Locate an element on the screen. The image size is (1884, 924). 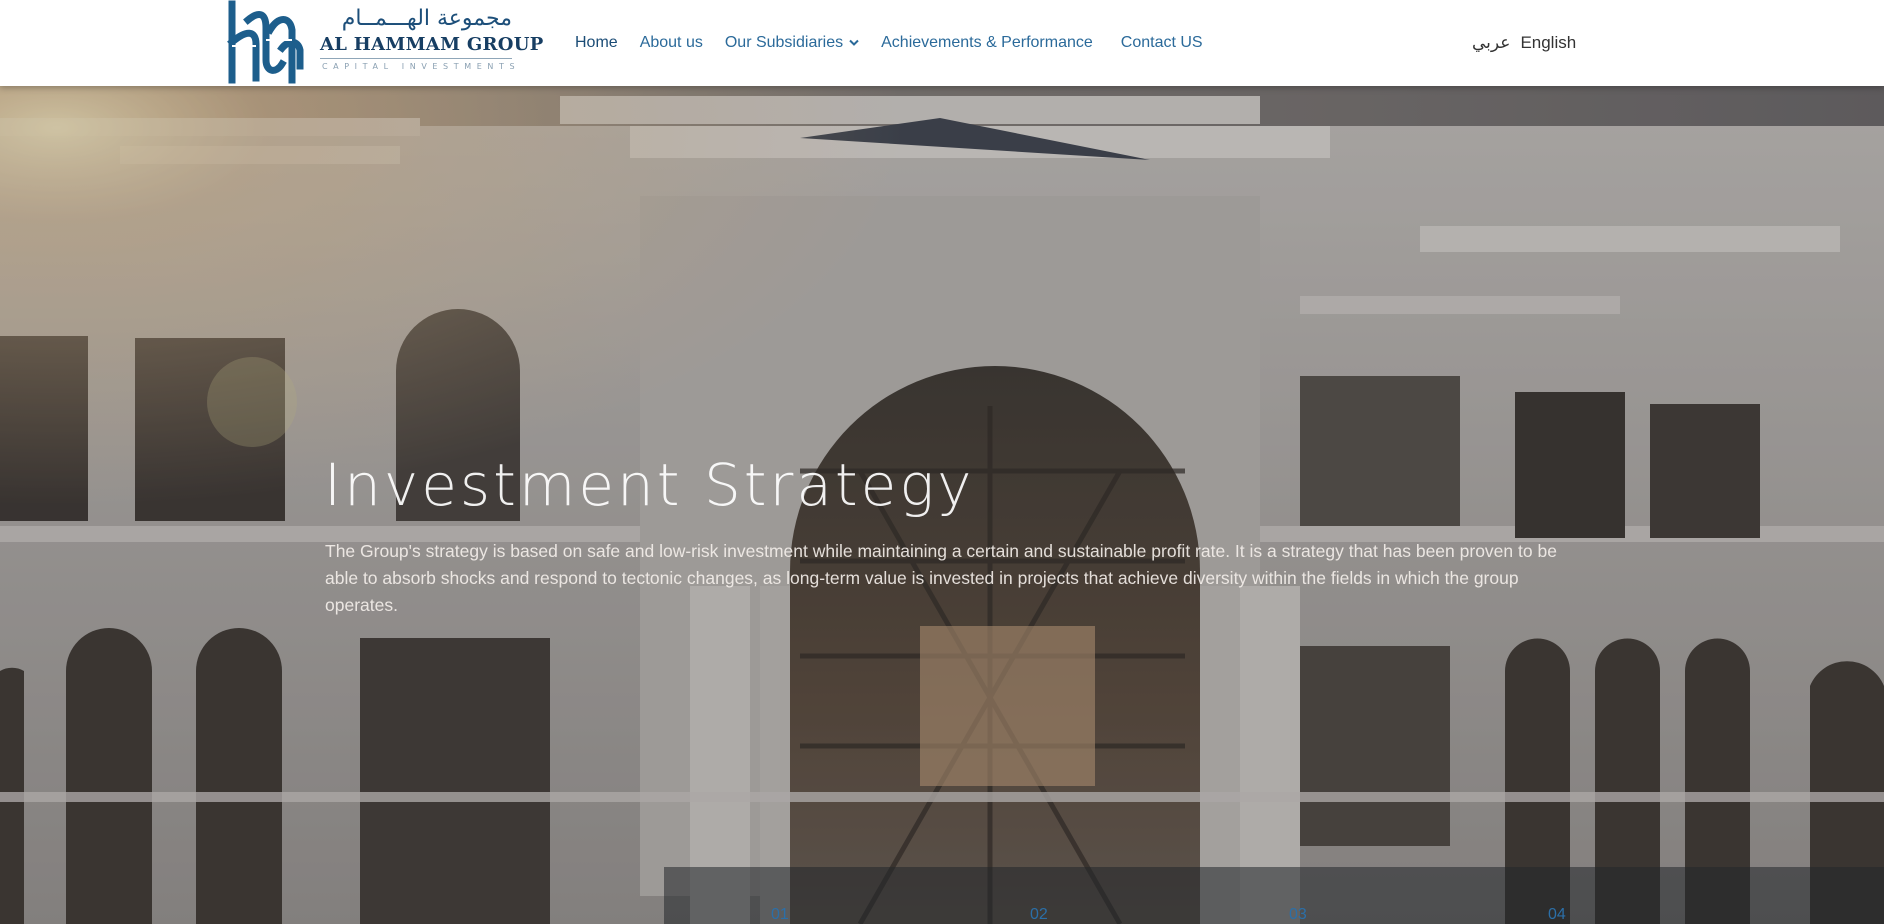
nav-achievements-label: Achievements & Performance is located at coordinates (987, 42).